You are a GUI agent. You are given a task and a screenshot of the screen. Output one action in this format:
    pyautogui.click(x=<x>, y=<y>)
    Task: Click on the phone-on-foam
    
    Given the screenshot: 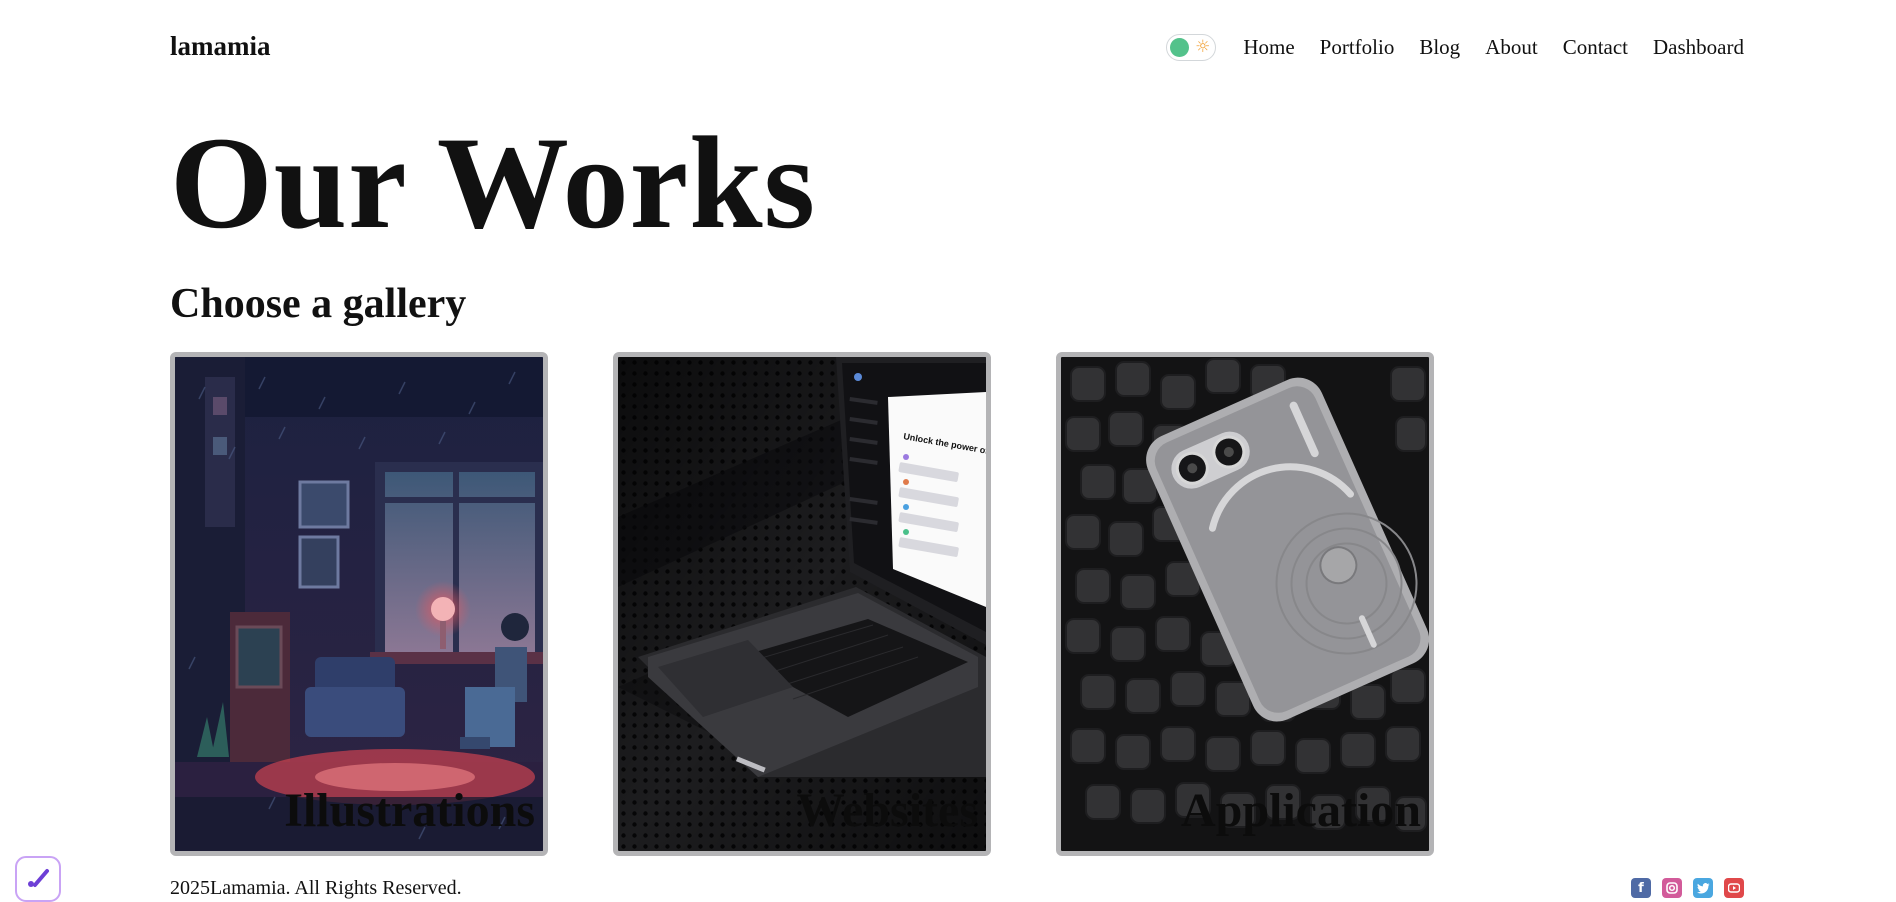 What is the action you would take?
    pyautogui.click(x=1245, y=604)
    